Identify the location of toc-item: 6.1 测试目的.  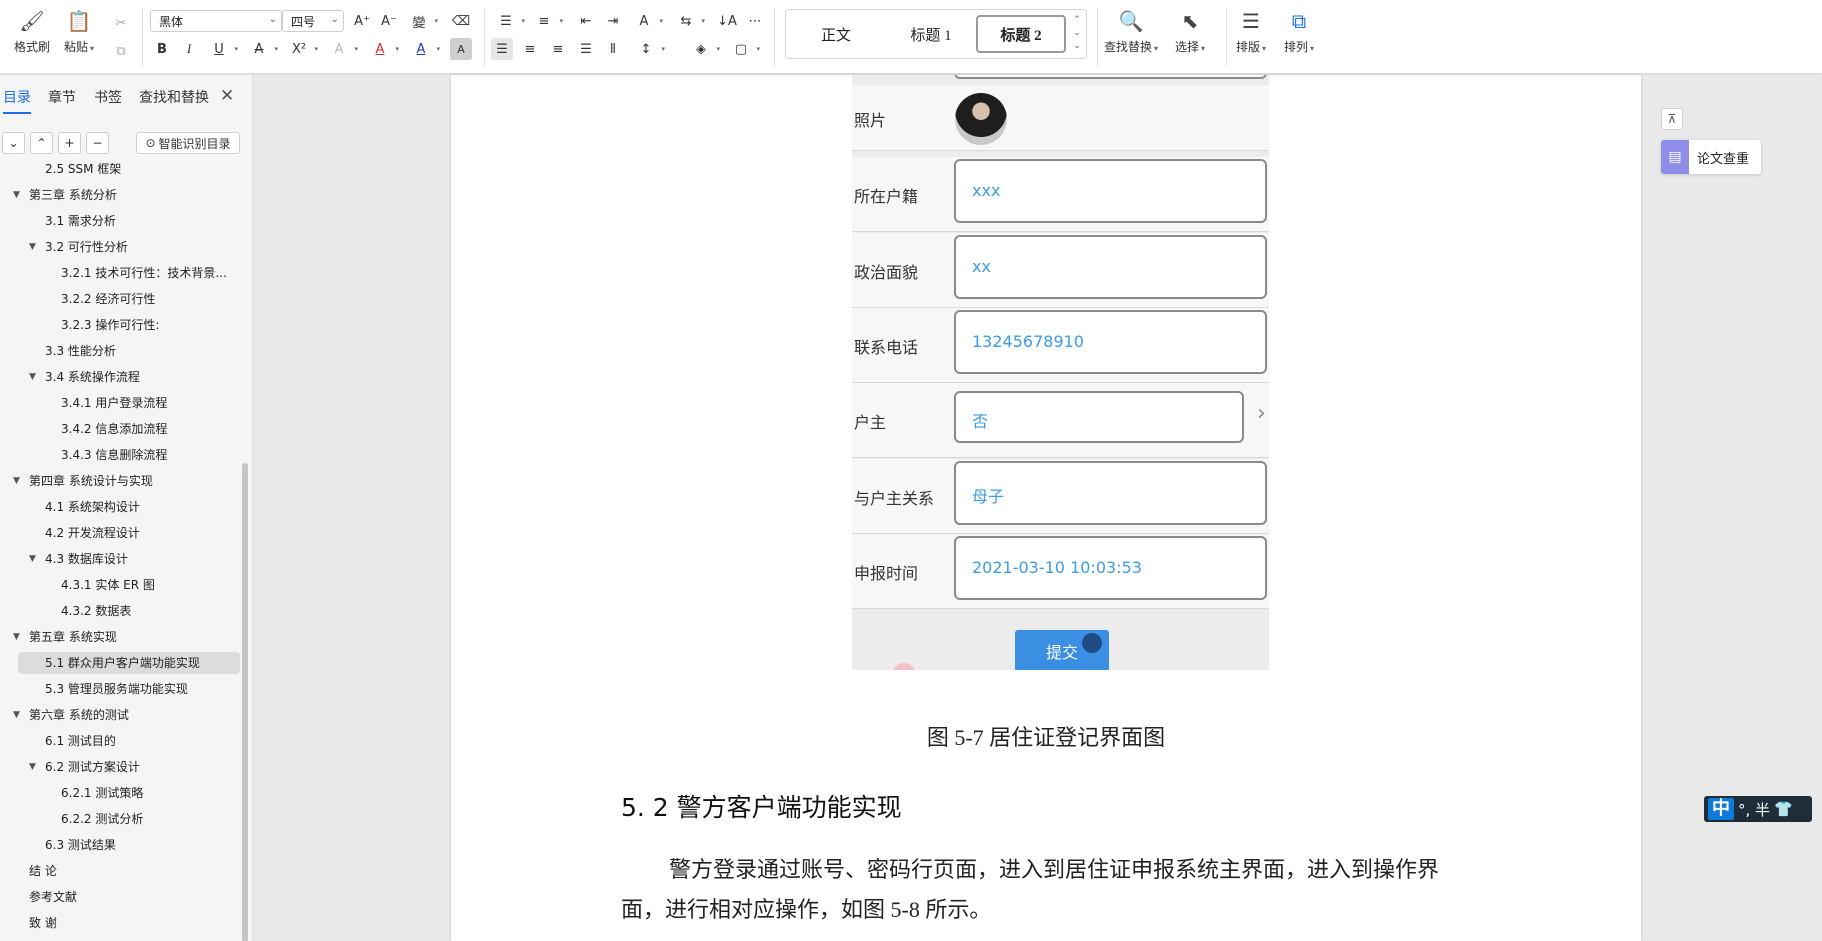
(122, 741).